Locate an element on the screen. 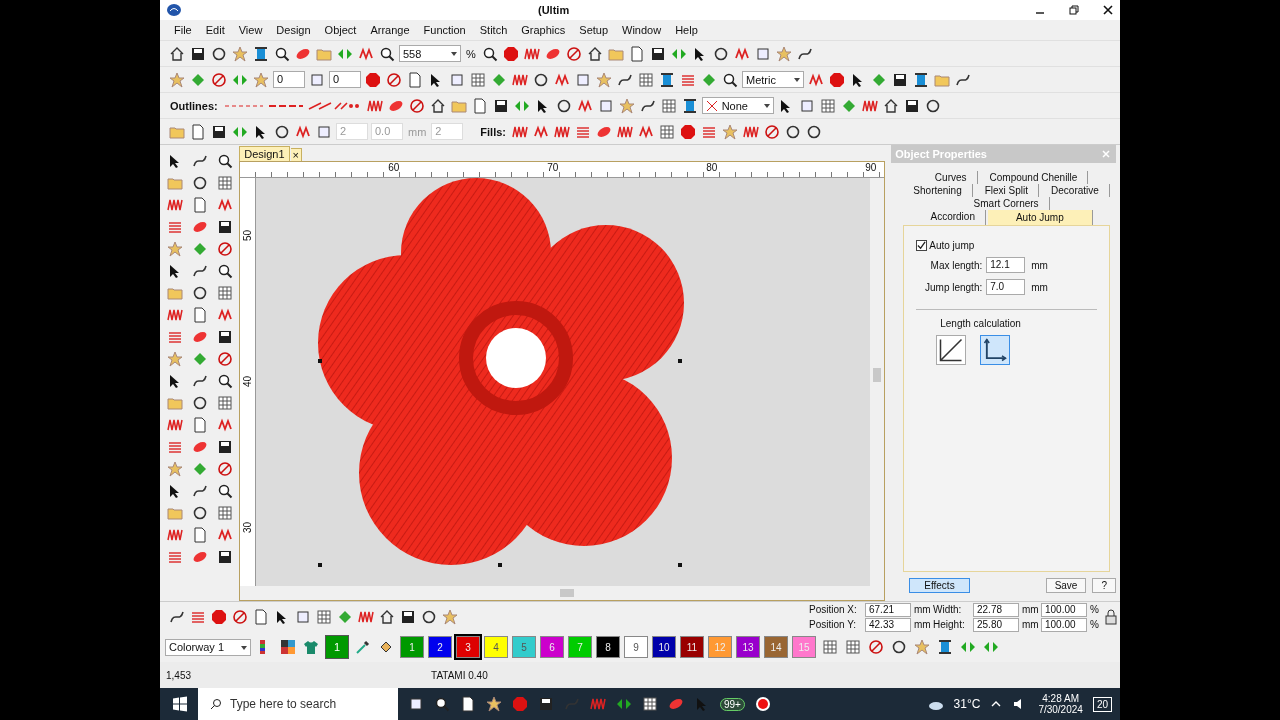 This screenshot has height=720, width=1280. page-icon is located at coordinates (468, 704).